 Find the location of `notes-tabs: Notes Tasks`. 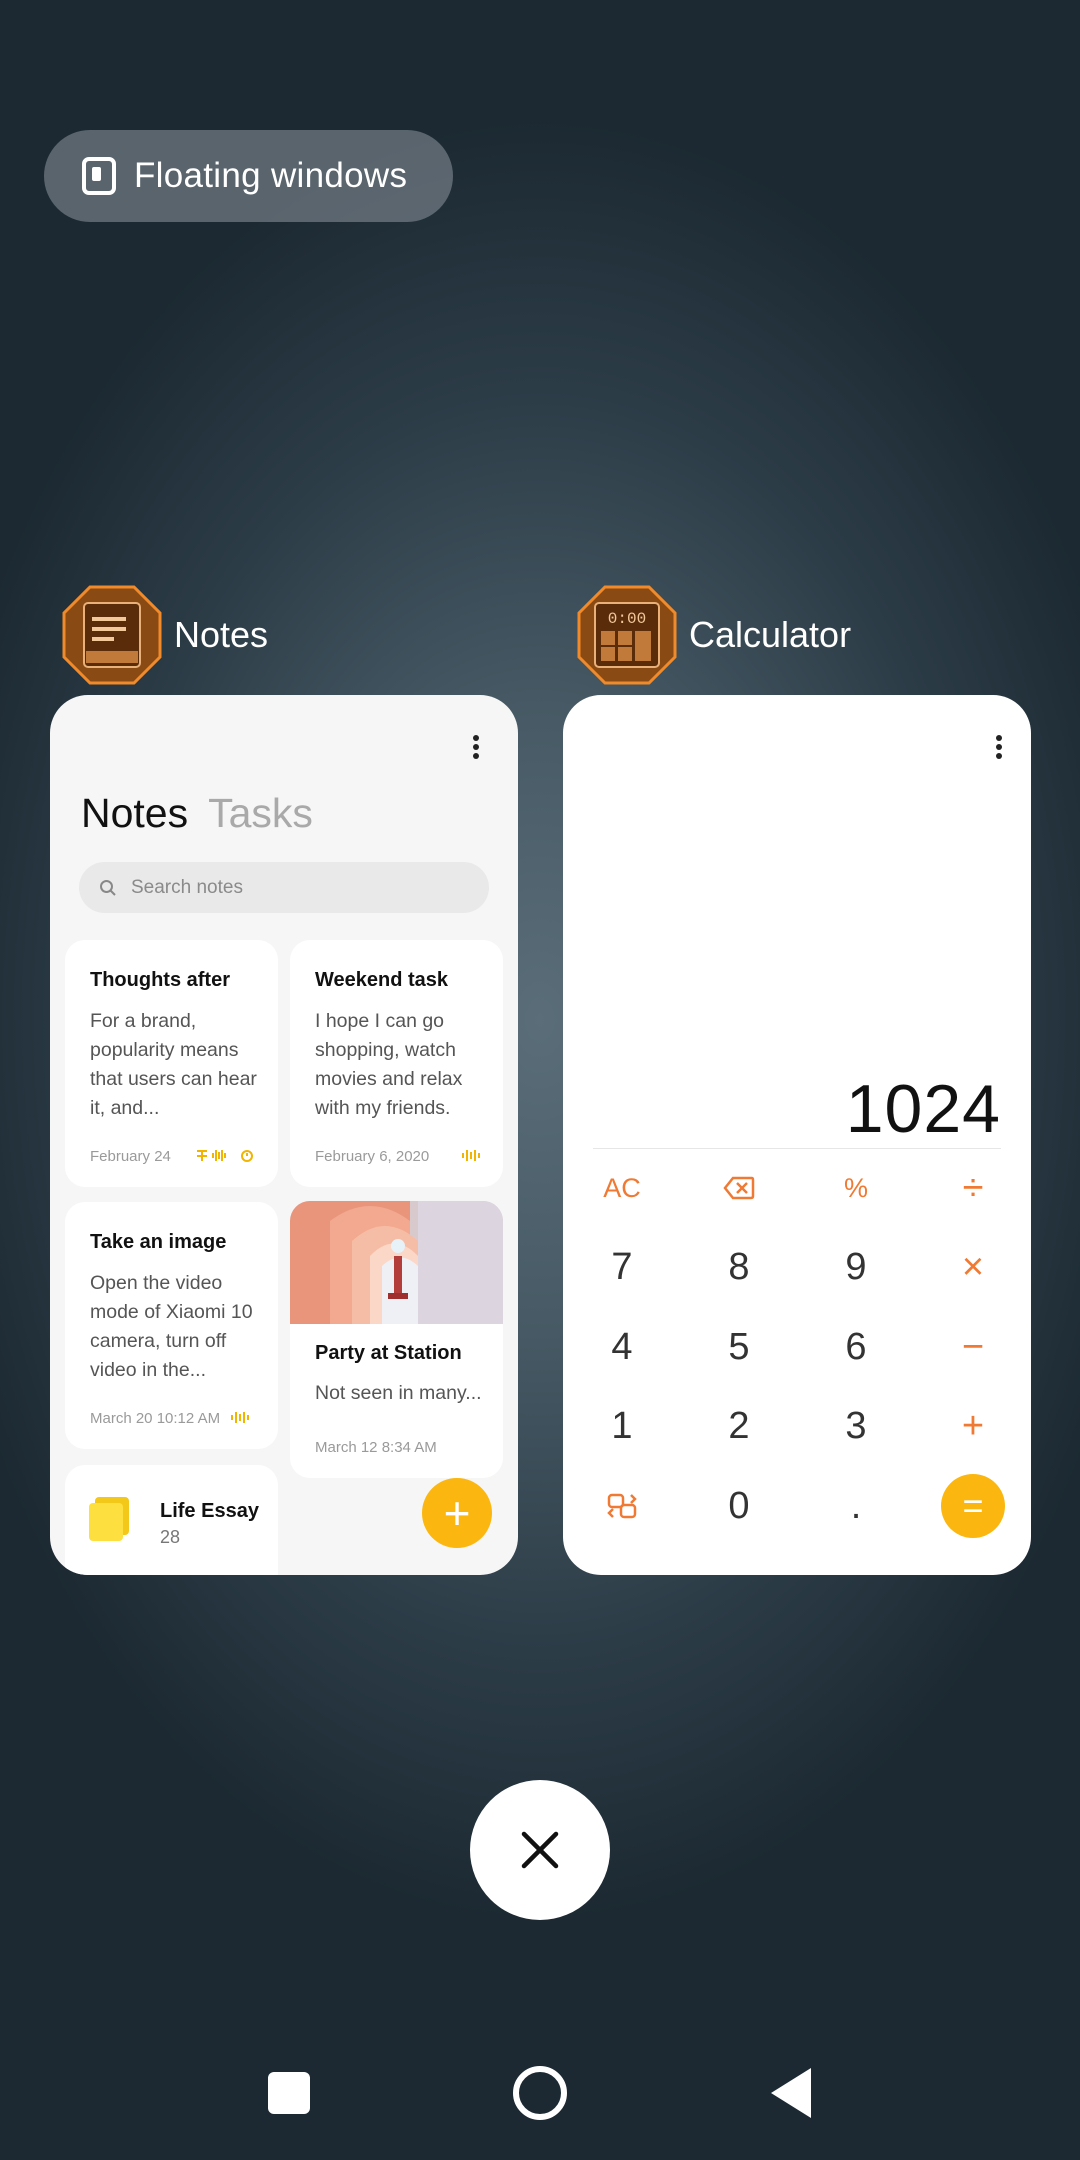

notes-tabs: Notes Tasks is located at coordinates (197, 813).